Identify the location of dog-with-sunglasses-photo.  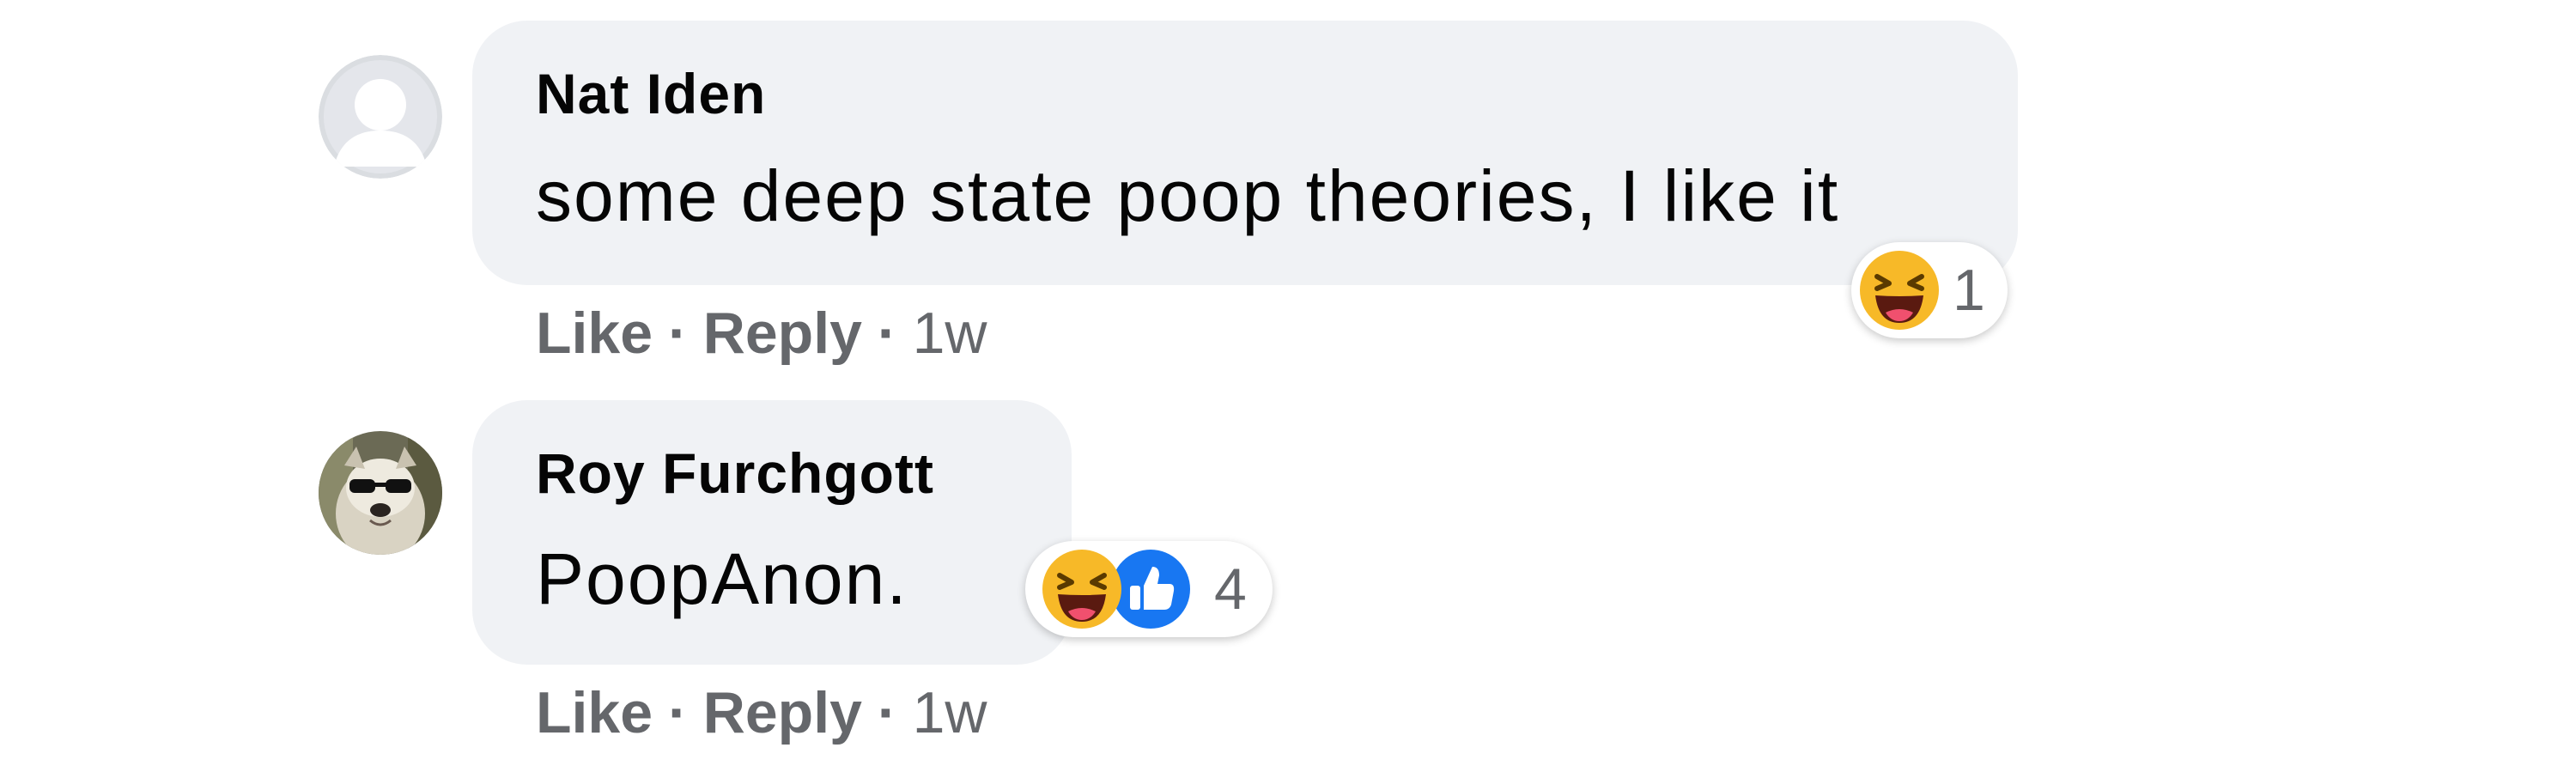
(380, 493).